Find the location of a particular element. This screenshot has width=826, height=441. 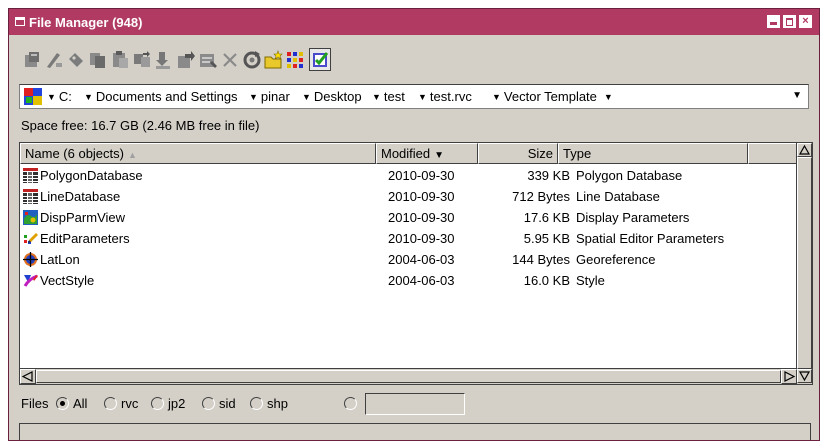

display-parameters-icon is located at coordinates (30, 217).